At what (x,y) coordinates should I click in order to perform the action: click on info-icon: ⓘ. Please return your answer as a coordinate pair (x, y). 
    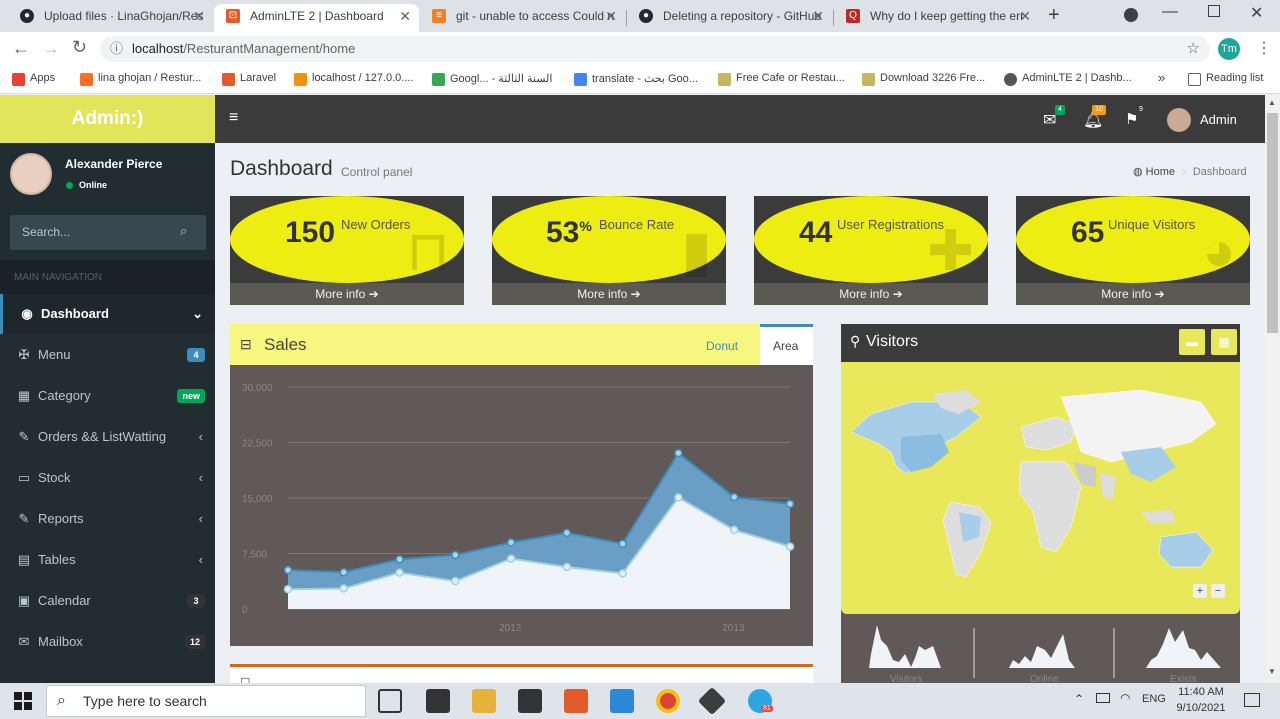
    Looking at the image, I should click on (116, 49).